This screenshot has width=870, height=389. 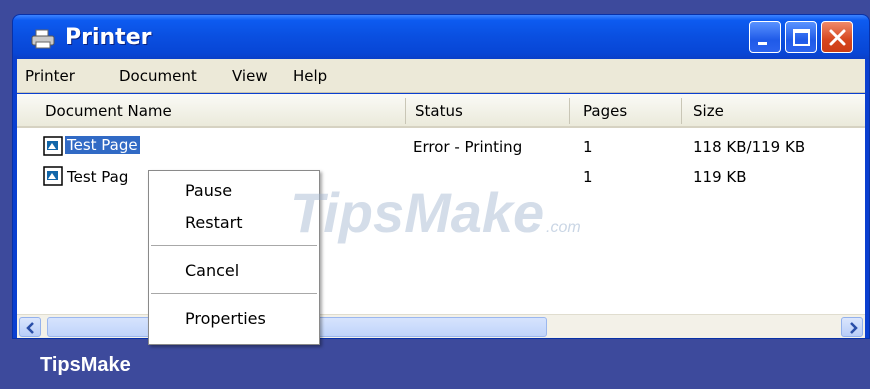 I want to click on status-cell: Error - Printing, so click(x=468, y=147).